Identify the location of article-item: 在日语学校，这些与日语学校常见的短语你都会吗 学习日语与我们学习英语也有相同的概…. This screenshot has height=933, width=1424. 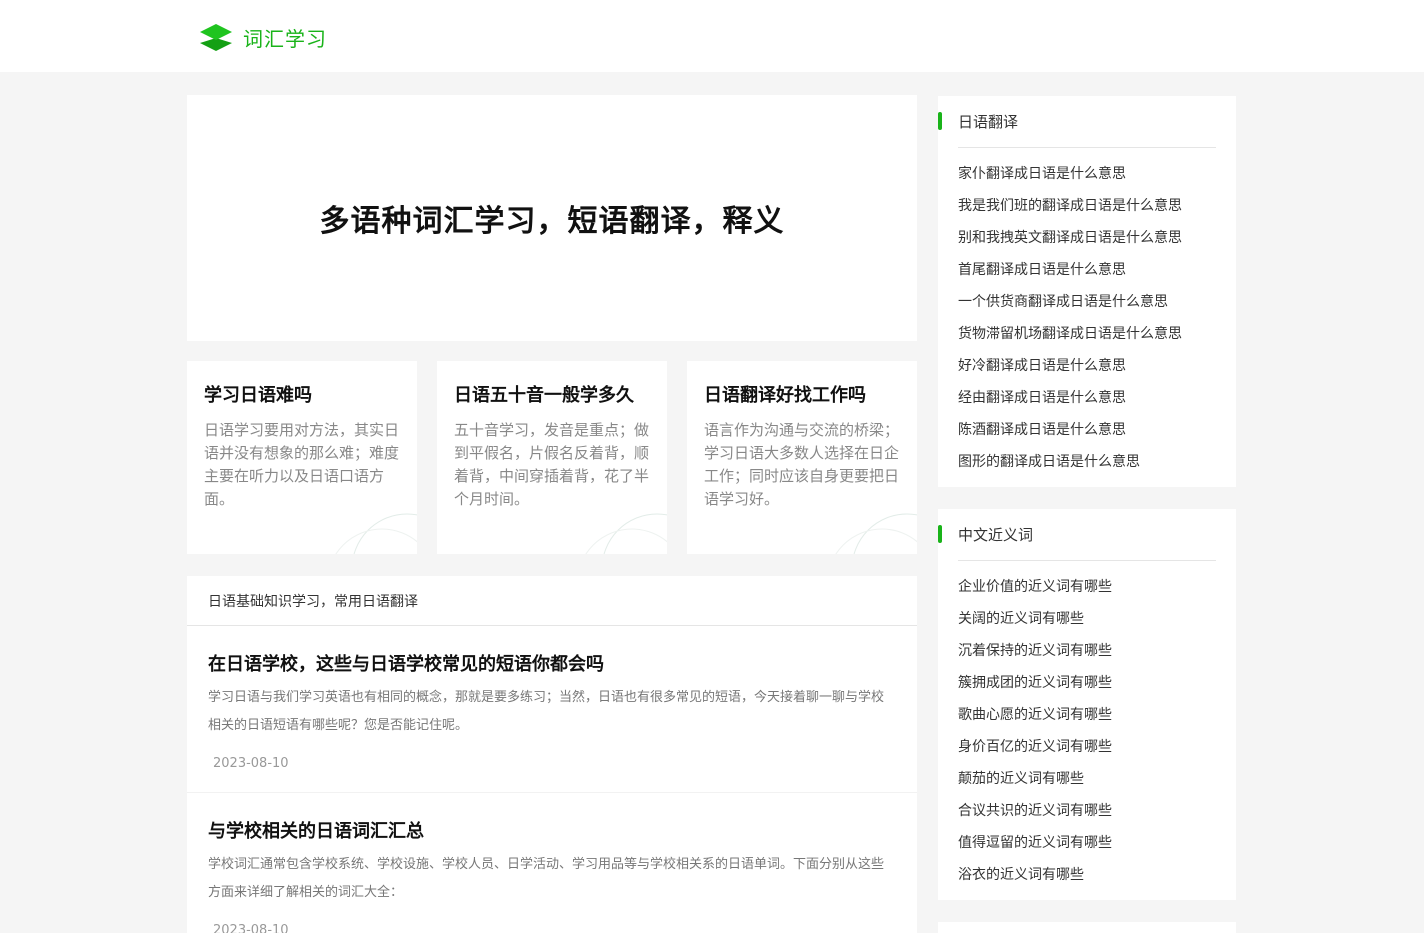
(552, 709).